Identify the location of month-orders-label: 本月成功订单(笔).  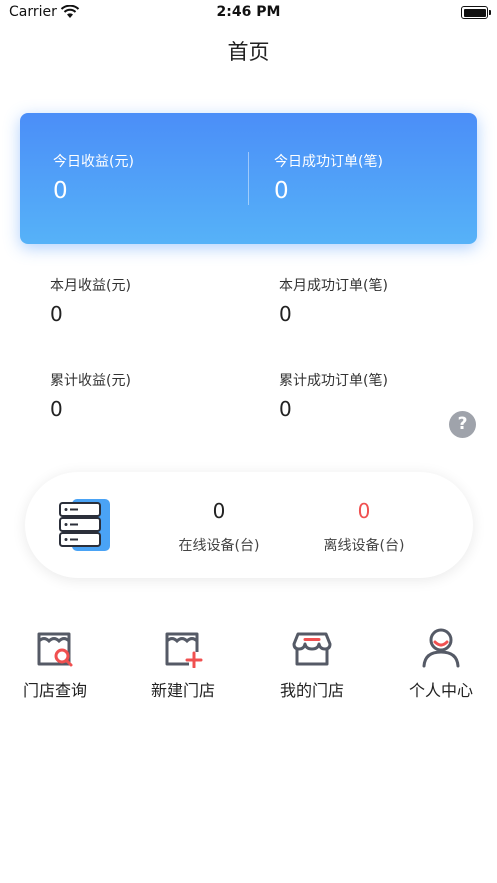
(333, 286).